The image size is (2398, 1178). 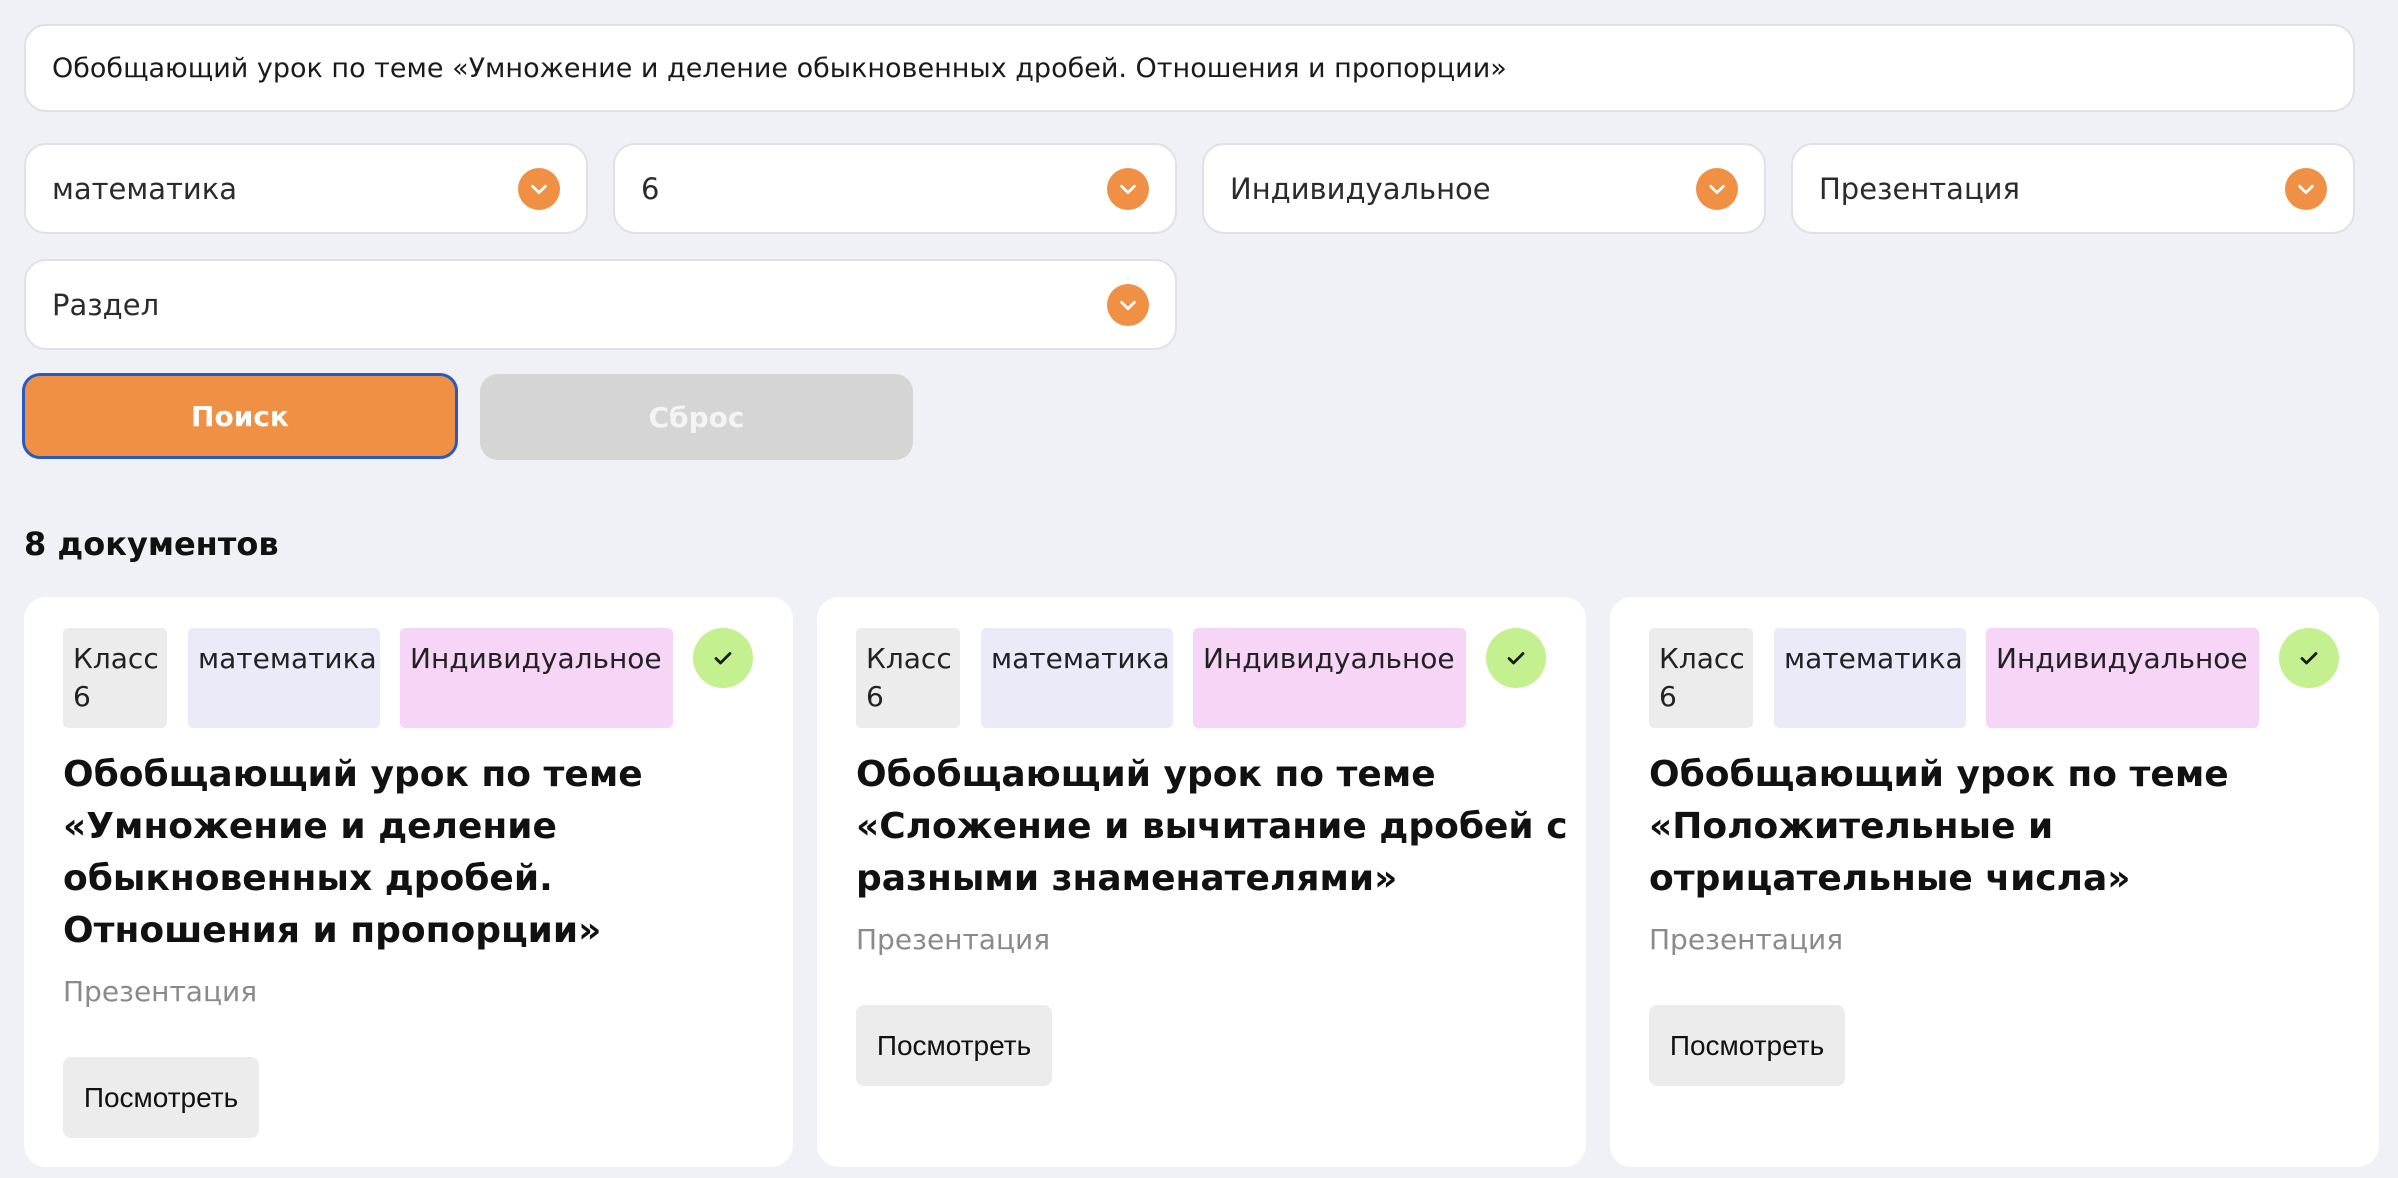 I want to click on mode-select-value: Индивидуальное, so click(x=1360, y=188).